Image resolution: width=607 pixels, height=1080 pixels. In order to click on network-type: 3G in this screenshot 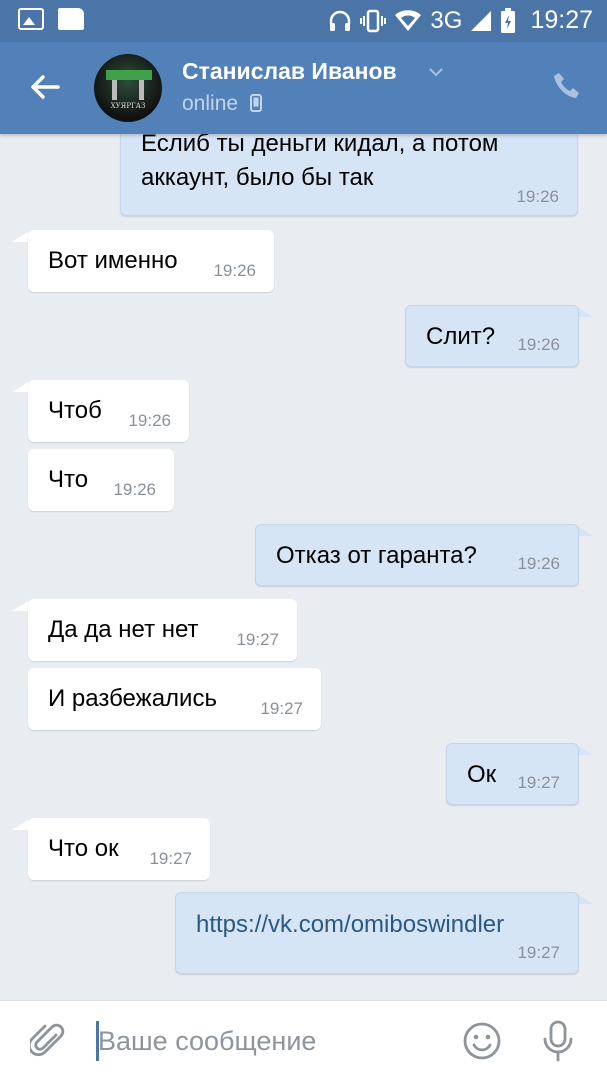, I will do `click(446, 20)`.